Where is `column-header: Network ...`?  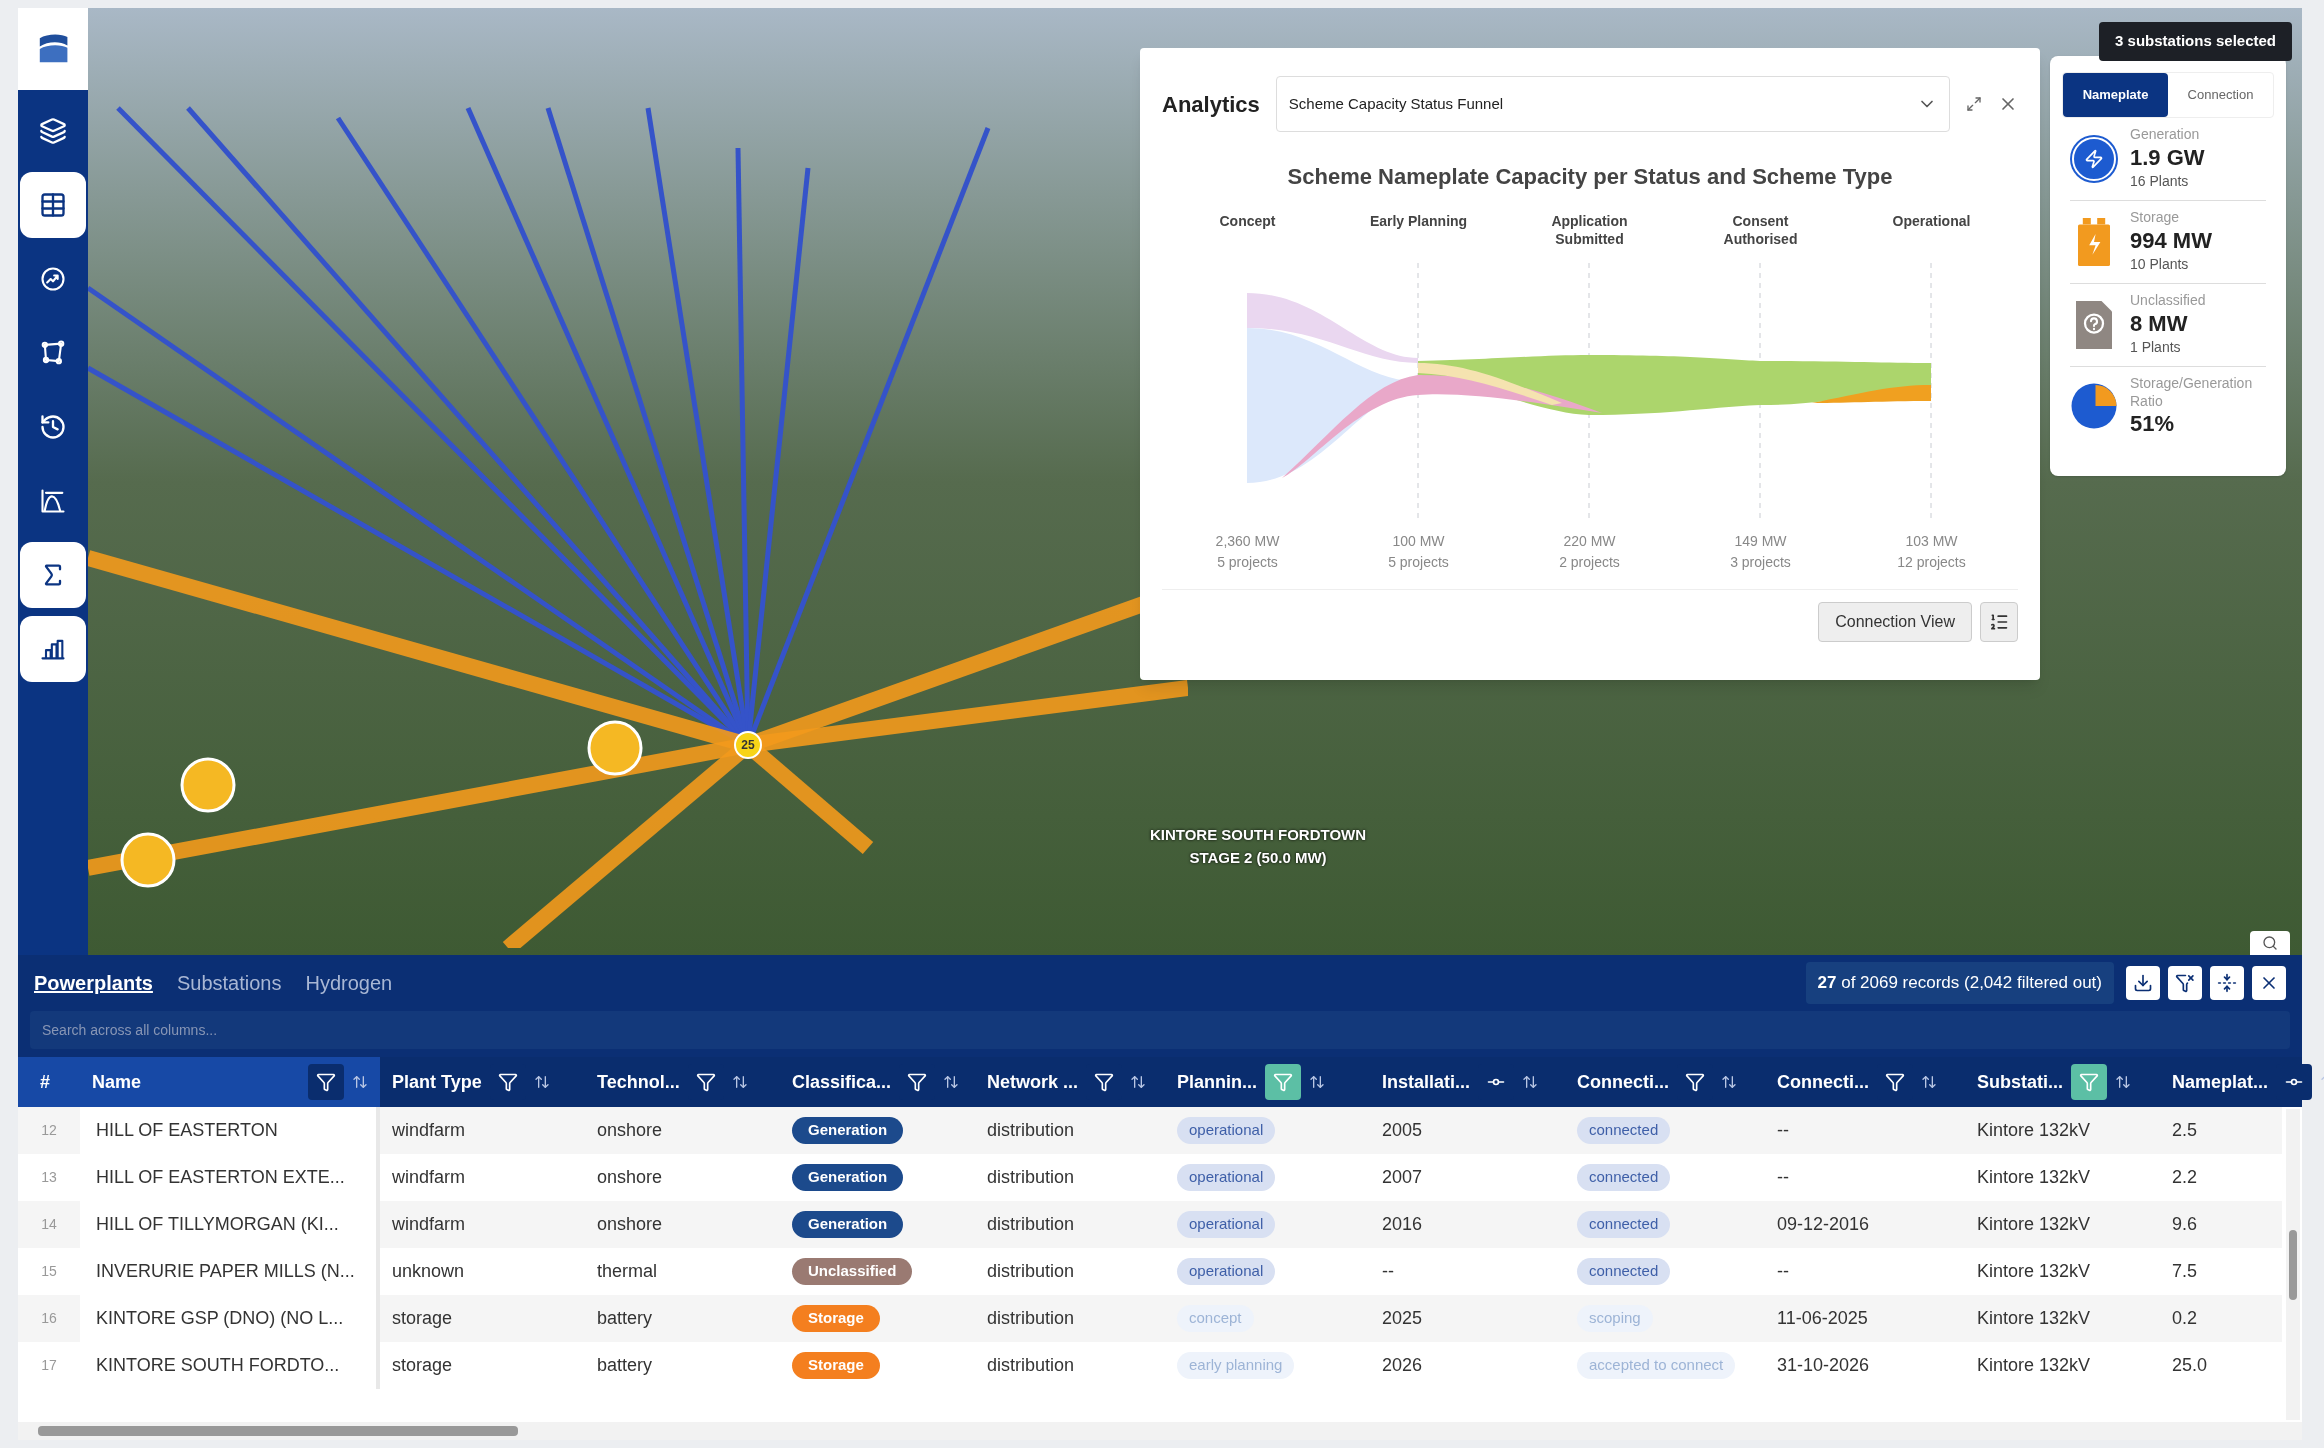 column-header: Network ... is located at coordinates (1033, 1082).